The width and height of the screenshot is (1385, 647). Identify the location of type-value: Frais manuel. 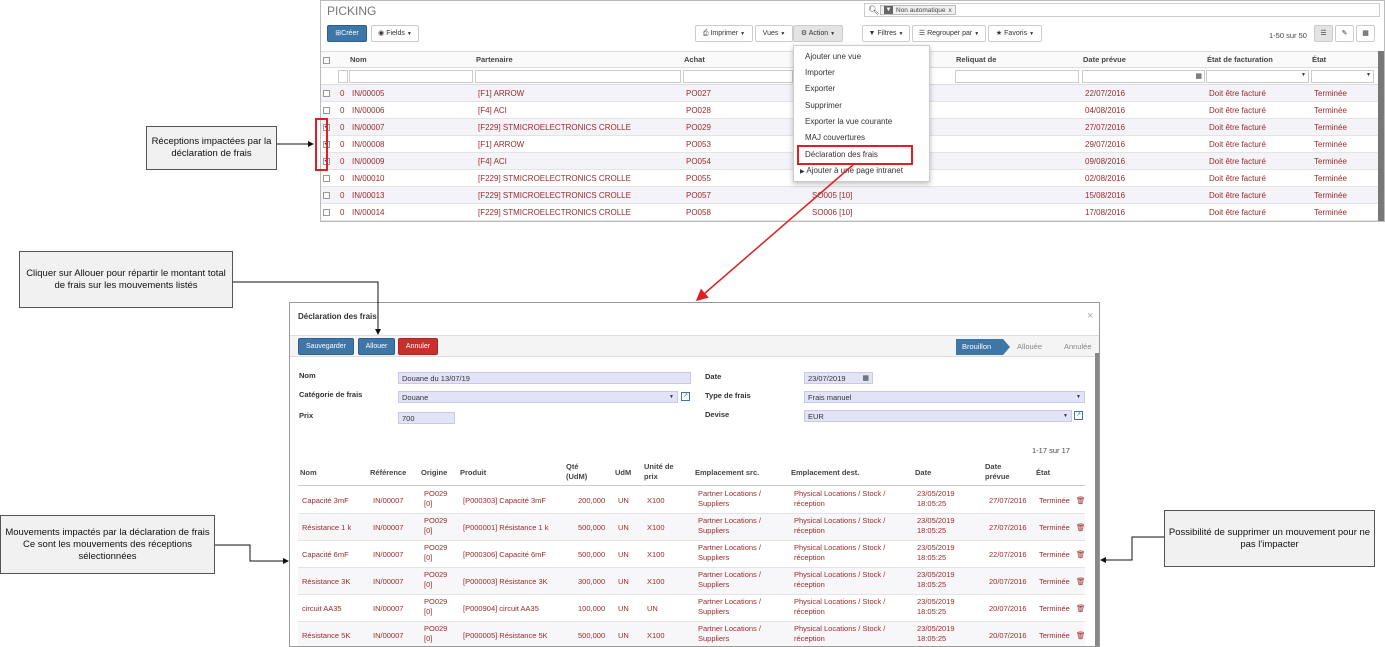
(830, 397).